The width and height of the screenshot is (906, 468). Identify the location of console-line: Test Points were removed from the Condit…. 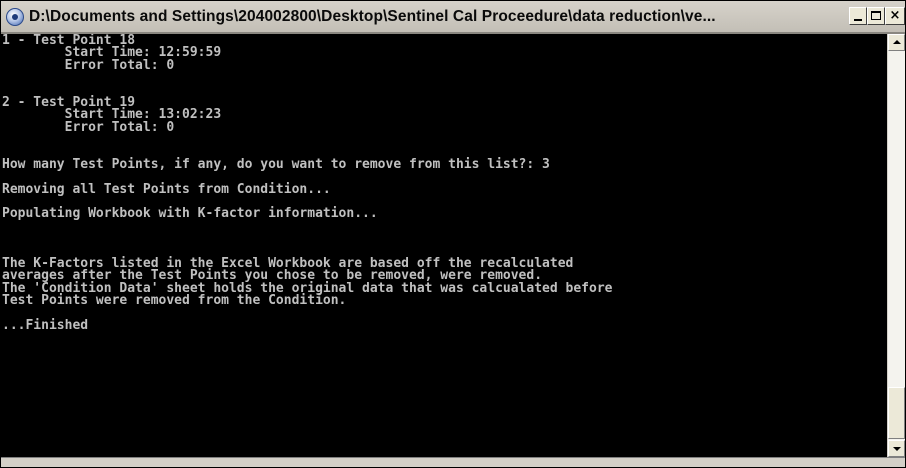
(174, 301).